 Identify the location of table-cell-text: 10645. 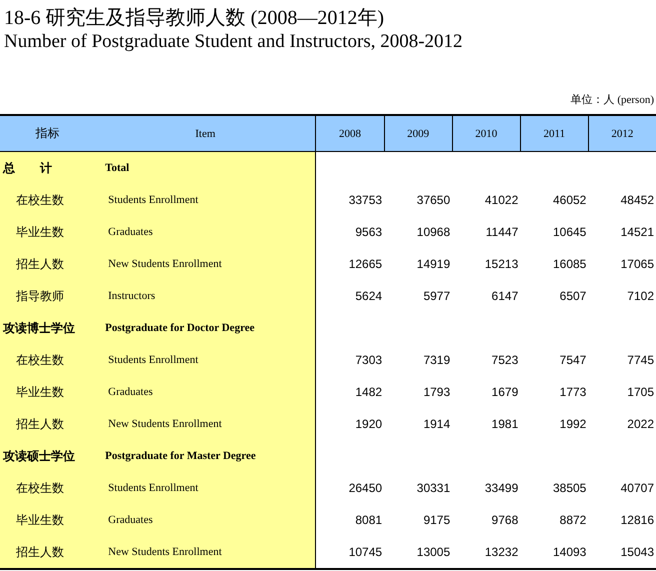
(570, 232).